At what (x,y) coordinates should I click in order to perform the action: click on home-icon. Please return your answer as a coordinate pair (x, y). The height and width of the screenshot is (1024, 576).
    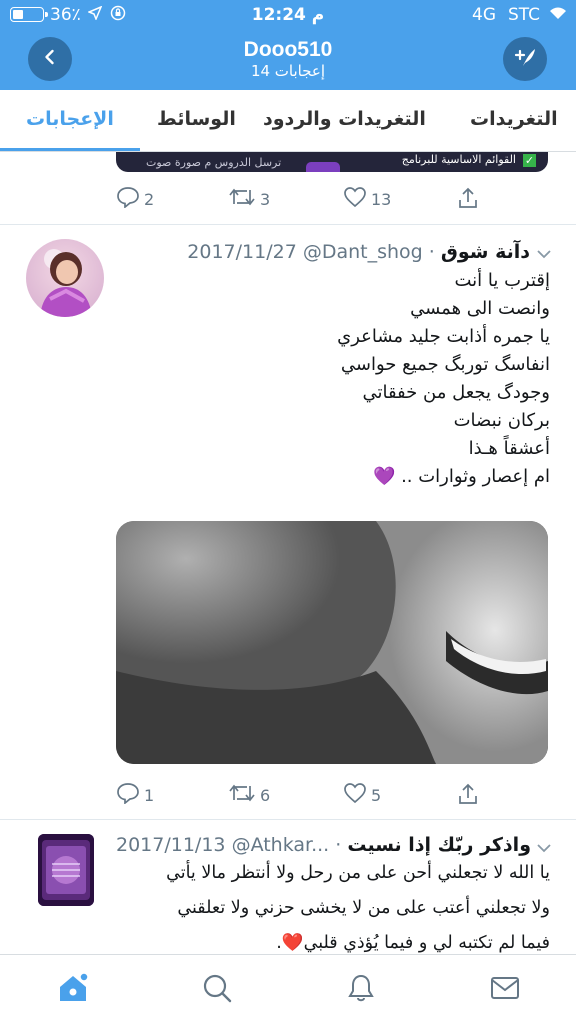
    Looking at the image, I should click on (73, 990).